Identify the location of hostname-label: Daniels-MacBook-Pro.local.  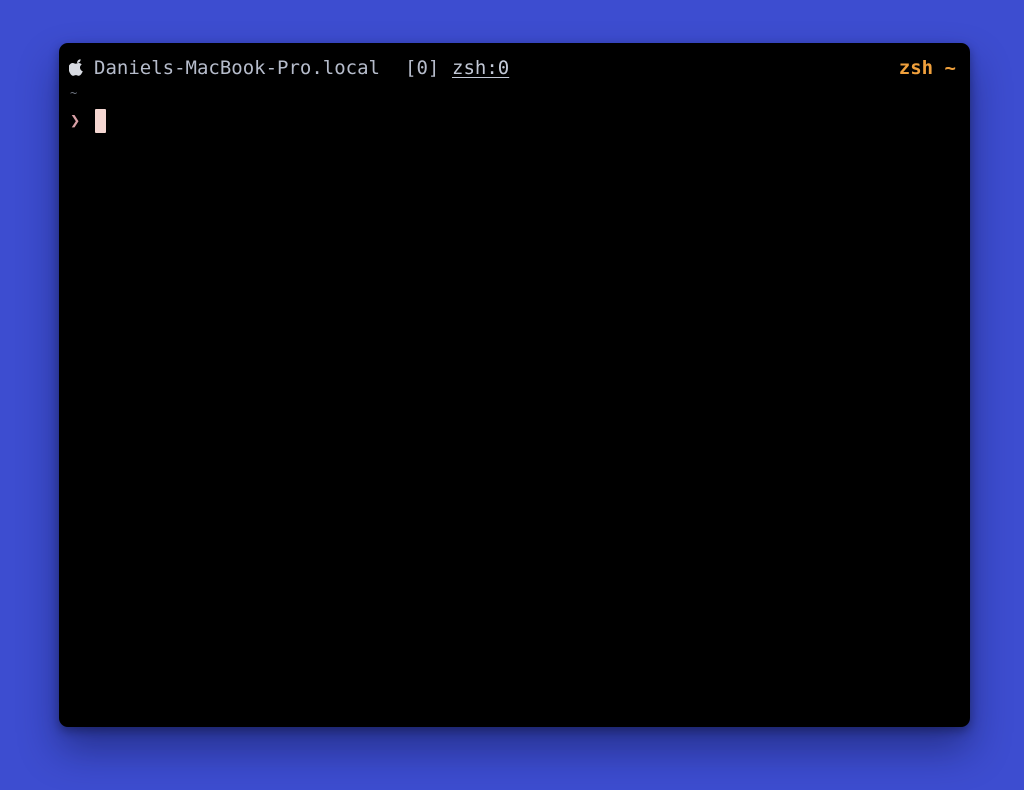
(237, 68).